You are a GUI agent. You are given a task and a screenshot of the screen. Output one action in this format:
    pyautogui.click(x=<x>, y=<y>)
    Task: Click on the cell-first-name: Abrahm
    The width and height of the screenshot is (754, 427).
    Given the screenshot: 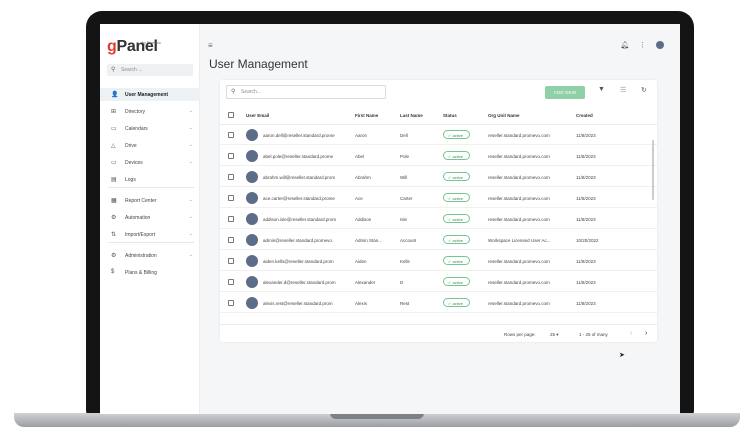 What is the action you would take?
    pyautogui.click(x=363, y=177)
    